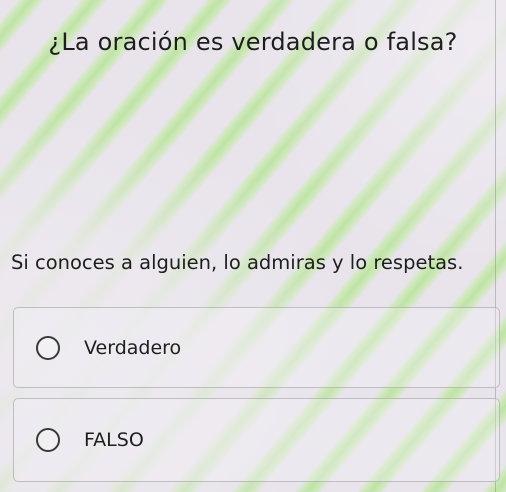 This screenshot has height=492, width=506. What do you see at coordinates (133, 347) in the screenshot?
I see `option-label: Verdadero` at bounding box center [133, 347].